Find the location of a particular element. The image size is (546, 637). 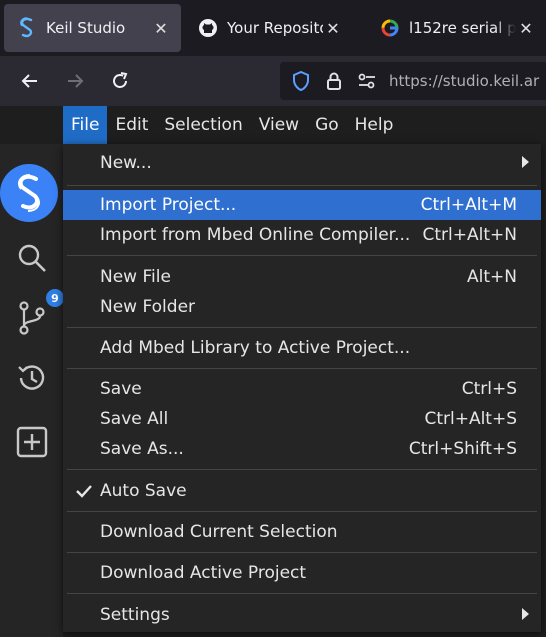

menu-item-new-file: New File Alt+N is located at coordinates (302, 277).